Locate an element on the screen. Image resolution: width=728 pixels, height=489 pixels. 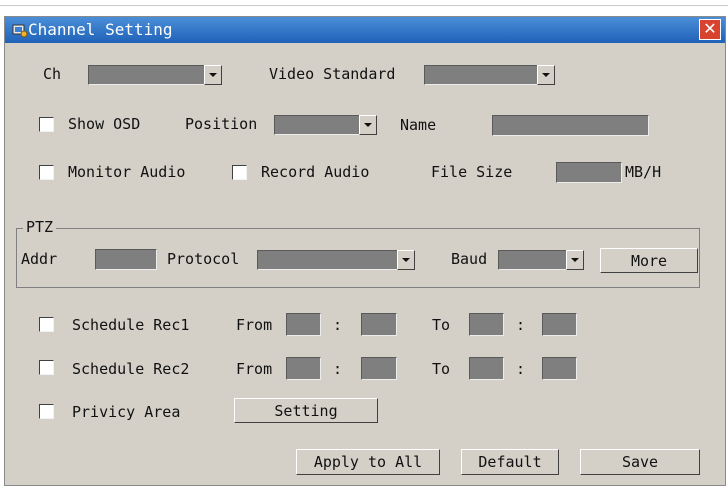
baud-select is located at coordinates (541, 260).